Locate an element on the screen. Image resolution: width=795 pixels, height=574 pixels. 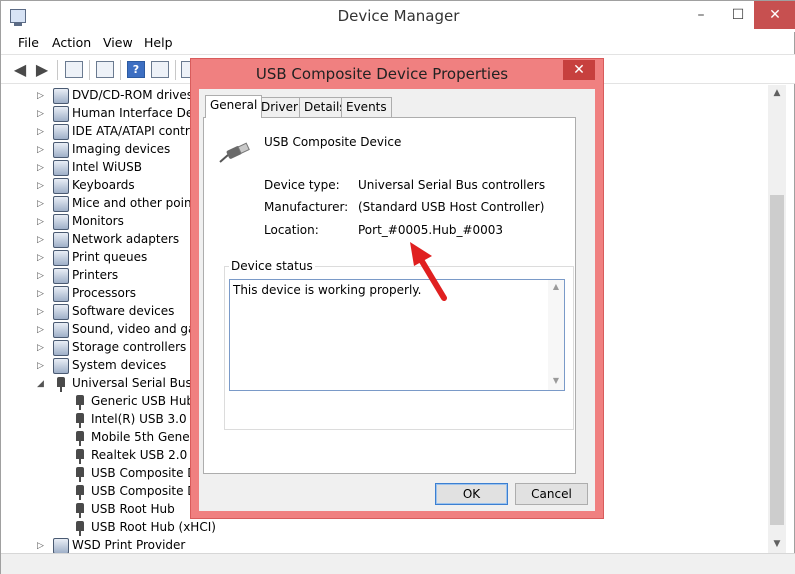
tab-driver: Driver is located at coordinates (279, 107).